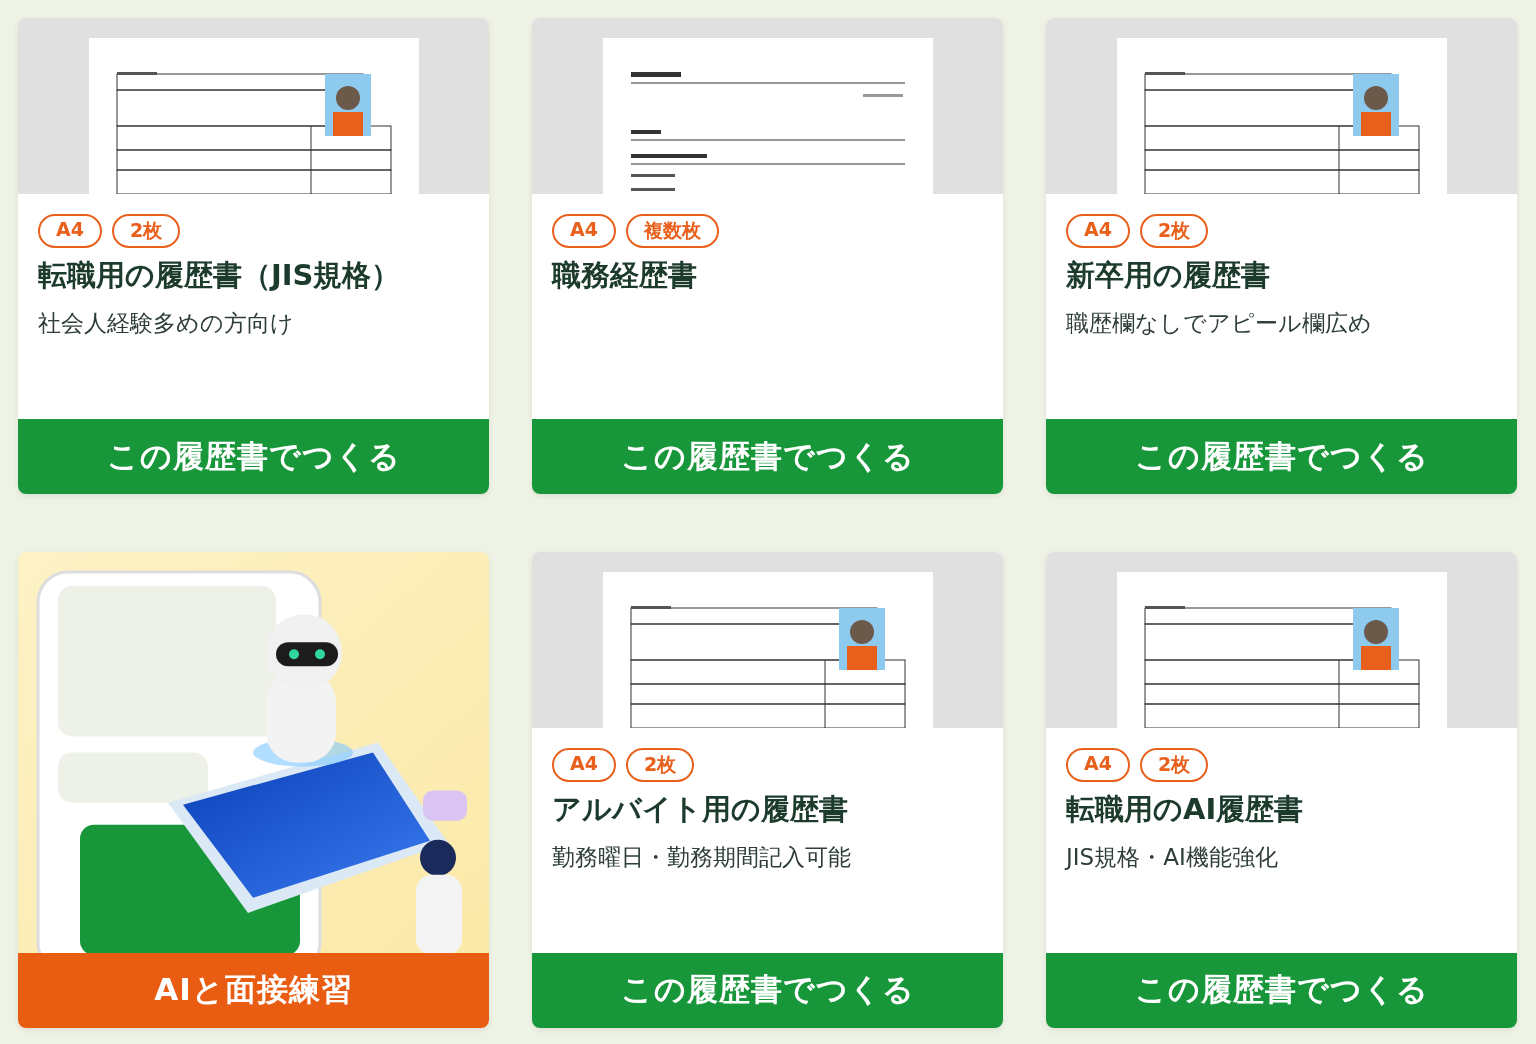  What do you see at coordinates (1185, 809) in the screenshot?
I see `card-title: 転職用のAI履歴書` at bounding box center [1185, 809].